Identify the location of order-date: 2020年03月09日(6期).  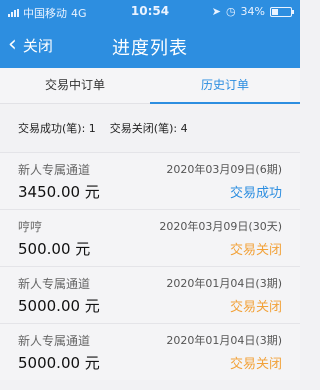
(224, 169).